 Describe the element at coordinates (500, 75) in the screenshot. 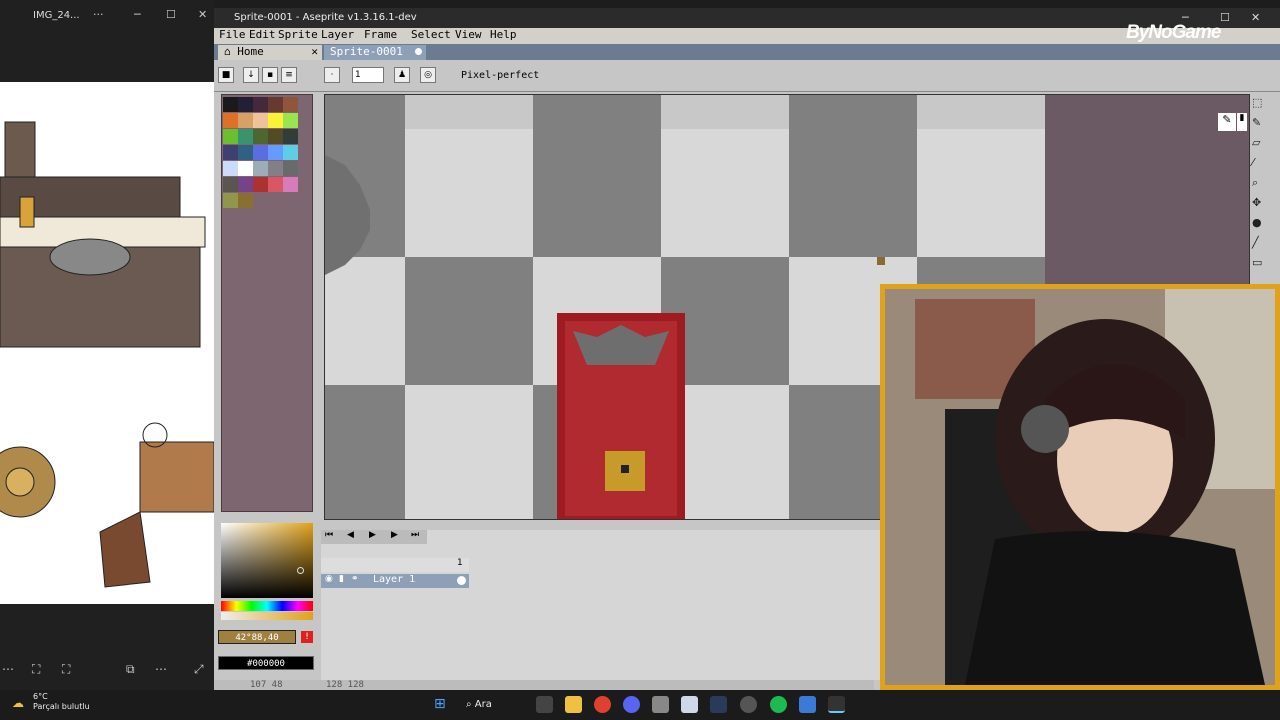

I see `pixel-perfect-label: Pixel-perfect` at that location.